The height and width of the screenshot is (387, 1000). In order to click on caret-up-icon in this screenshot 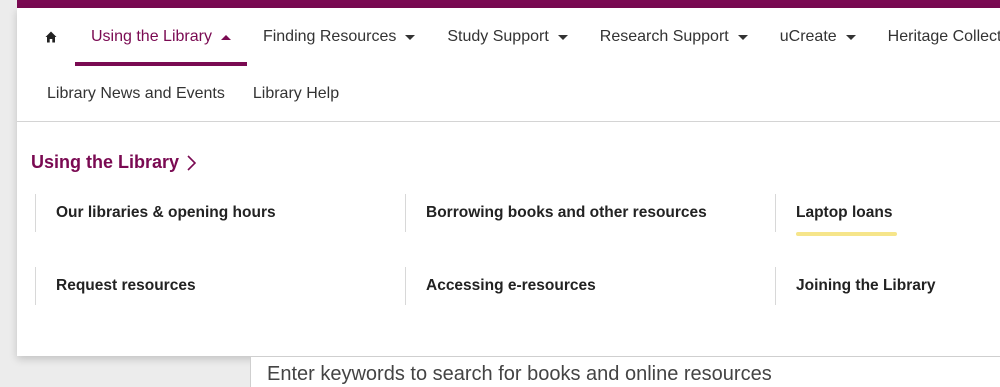, I will do `click(225, 37)`.